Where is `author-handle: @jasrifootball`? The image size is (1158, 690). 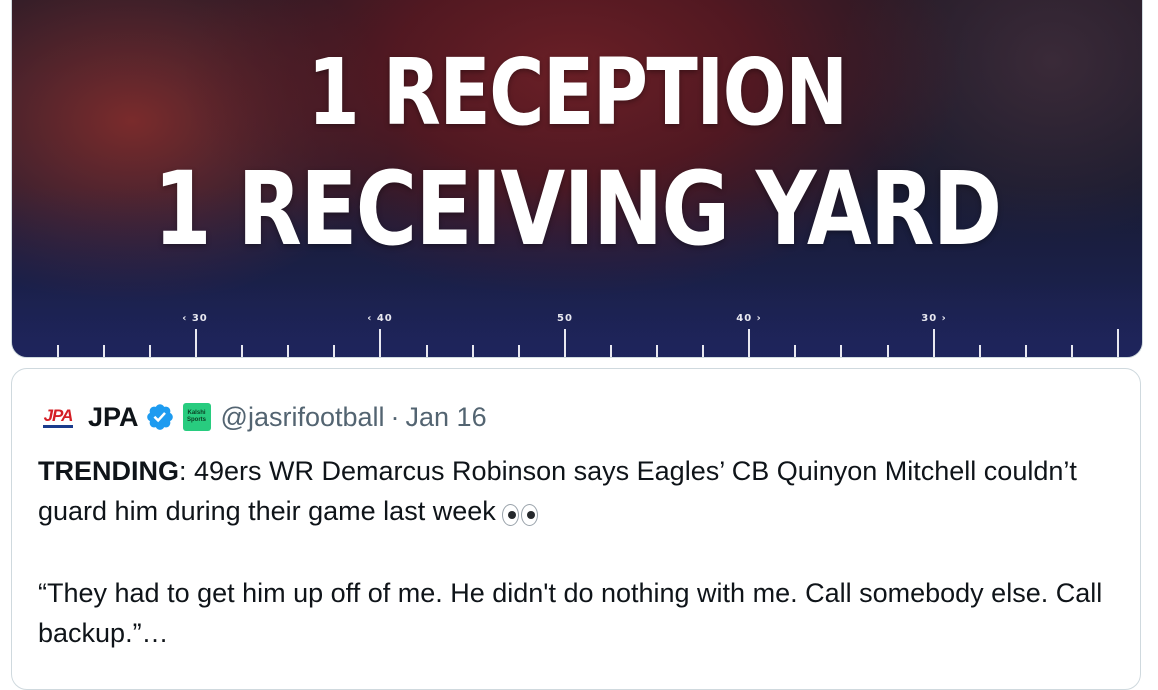
author-handle: @jasrifootball is located at coordinates (303, 417).